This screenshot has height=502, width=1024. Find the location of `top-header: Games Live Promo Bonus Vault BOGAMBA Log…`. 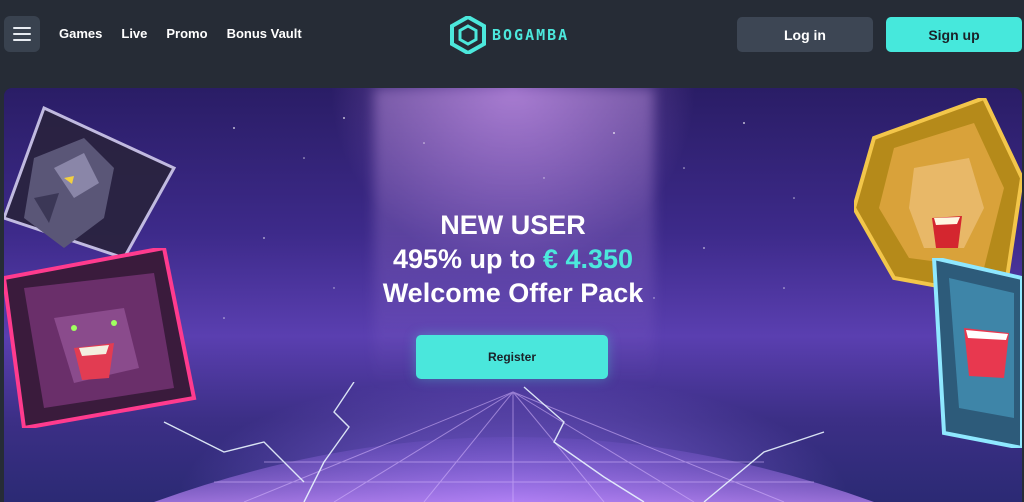

top-header: Games Live Promo Bonus Vault BOGAMBA Log… is located at coordinates (512, 35).